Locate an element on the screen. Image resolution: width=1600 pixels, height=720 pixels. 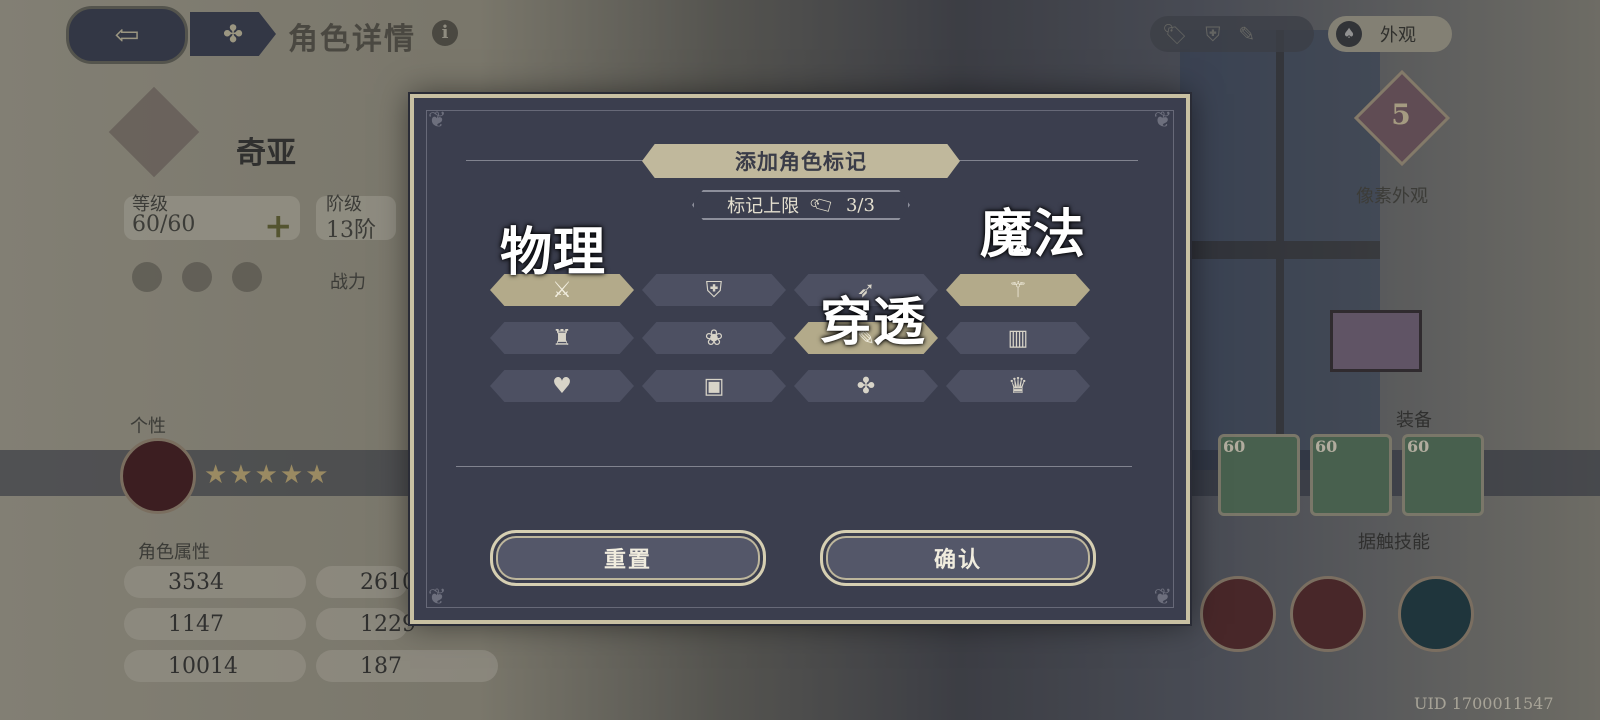
confirm-button: 确认 is located at coordinates (958, 558).